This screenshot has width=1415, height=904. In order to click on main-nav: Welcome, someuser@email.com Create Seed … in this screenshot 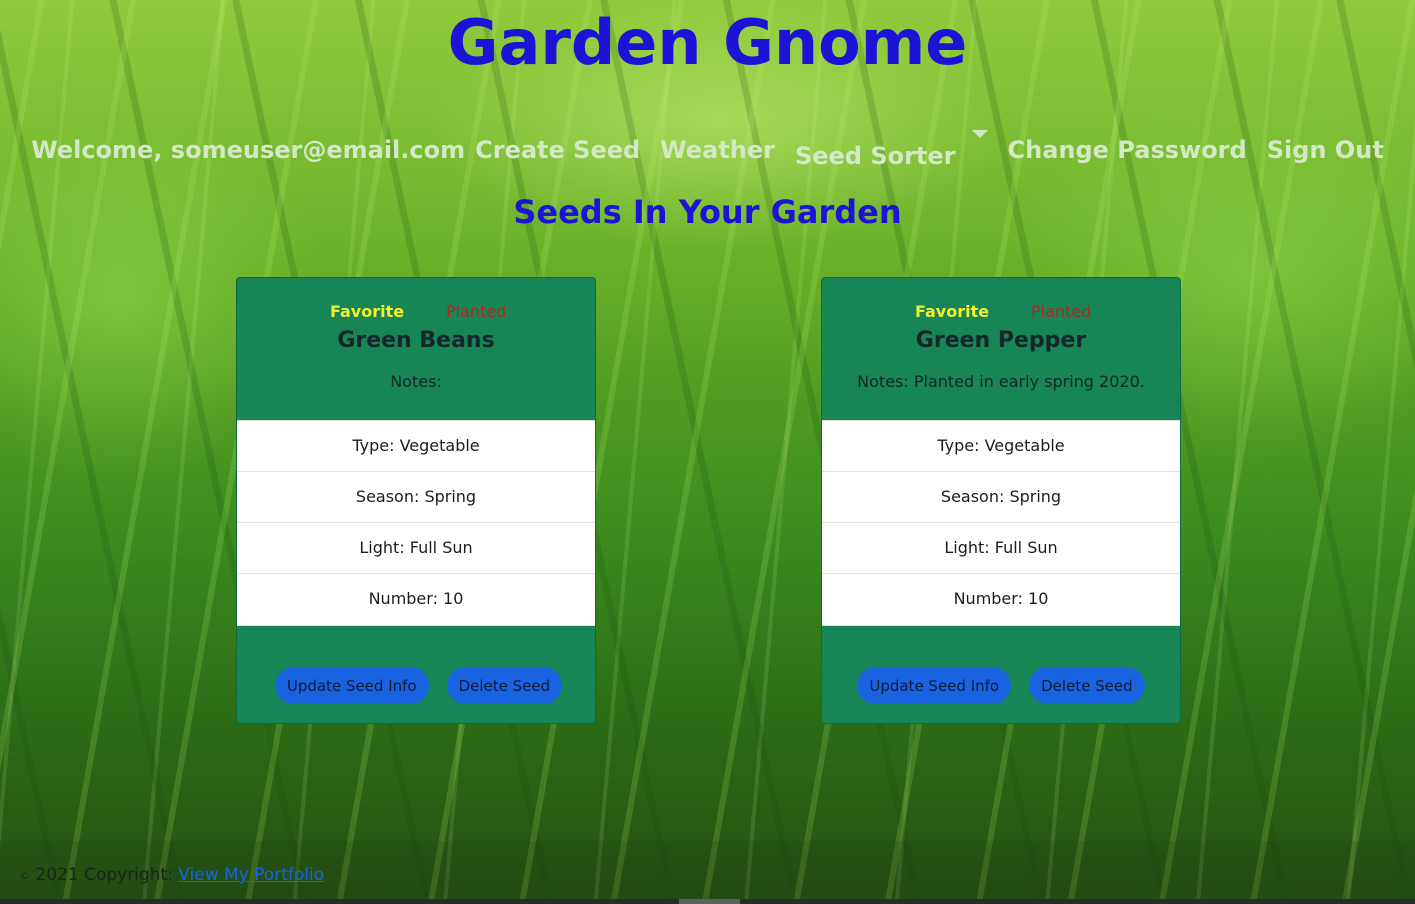, I will do `click(707, 150)`.